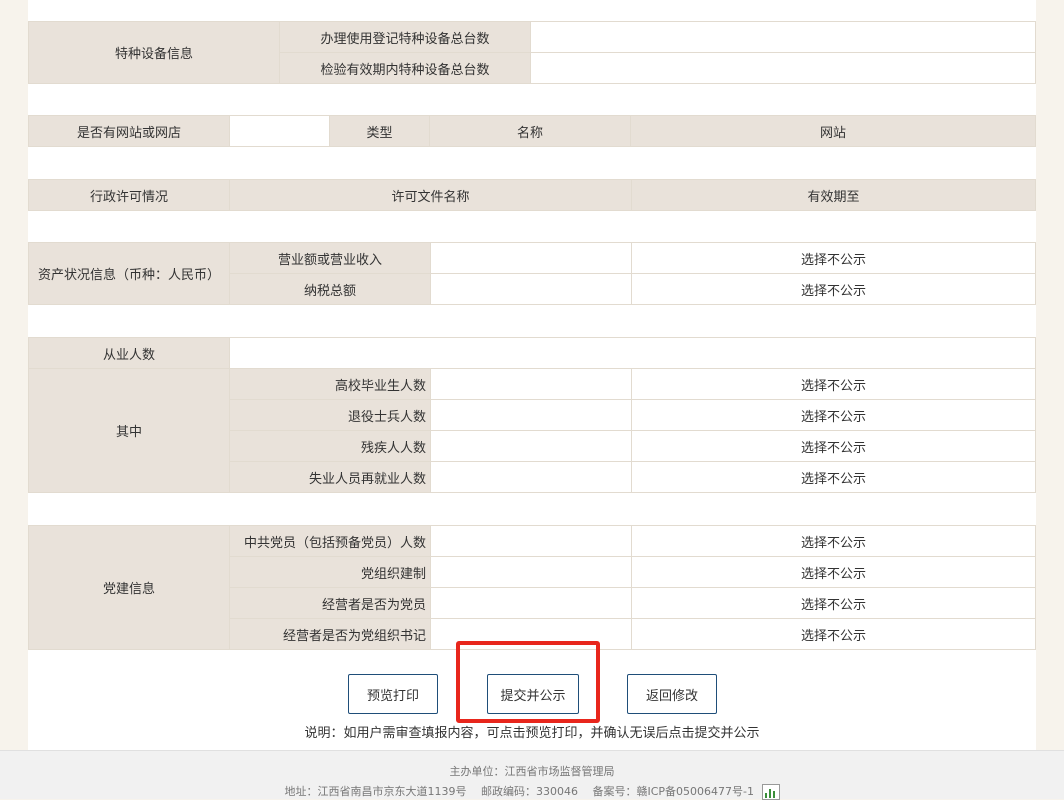  Describe the element at coordinates (129, 131) in the screenshot. I see `website-label: 是否有网站或网店` at that location.